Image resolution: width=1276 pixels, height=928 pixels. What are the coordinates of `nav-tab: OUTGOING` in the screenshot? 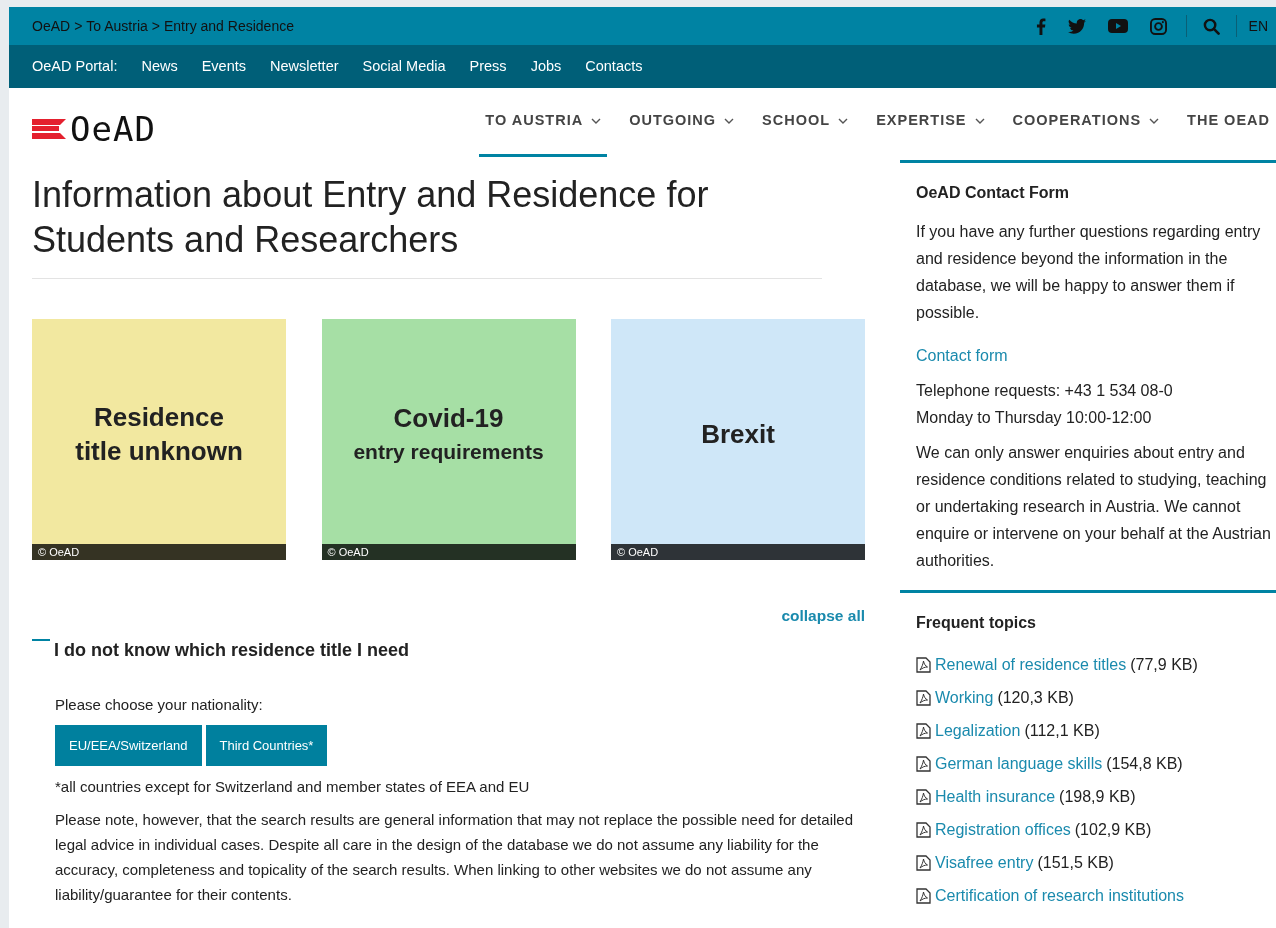 It's located at (682, 133).